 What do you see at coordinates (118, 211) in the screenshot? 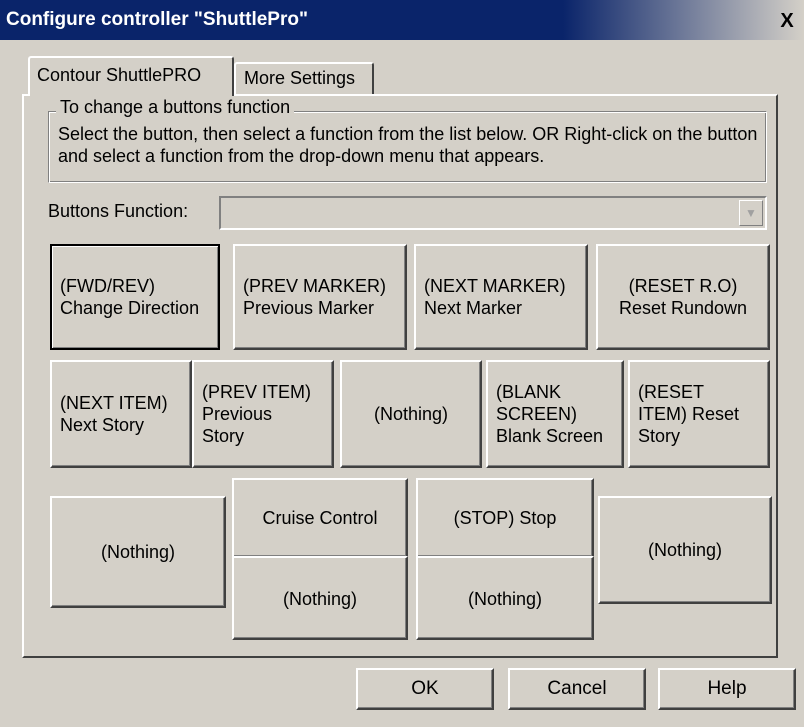
I see `buttons-function-label: Buttons Function:` at bounding box center [118, 211].